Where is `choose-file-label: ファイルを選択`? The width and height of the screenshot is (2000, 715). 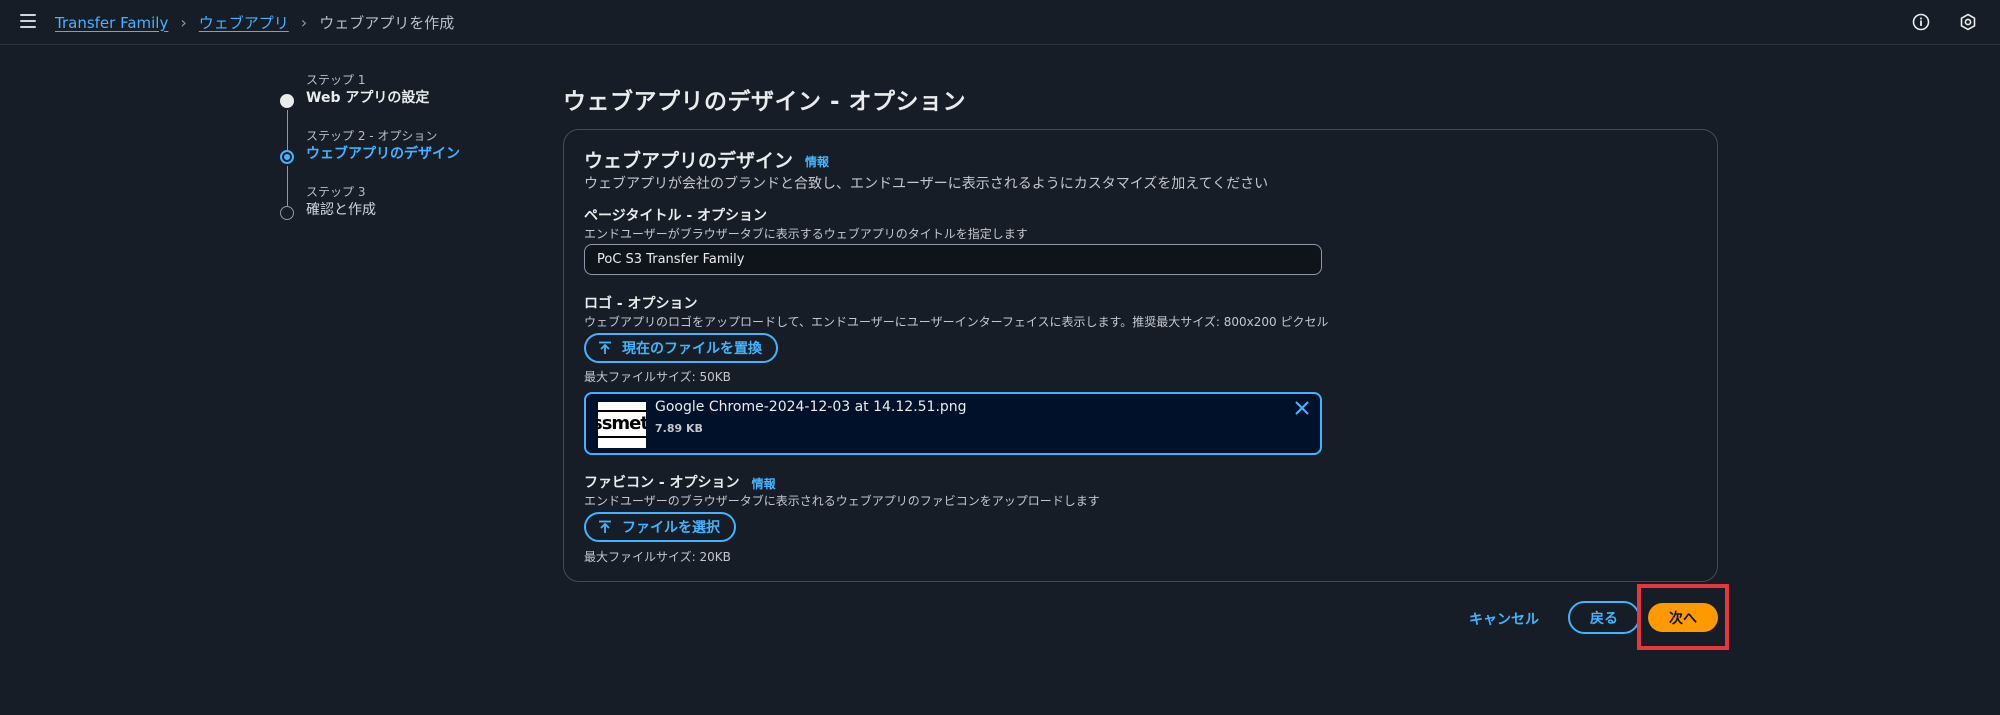
choose-file-label: ファイルを選択 is located at coordinates (671, 528).